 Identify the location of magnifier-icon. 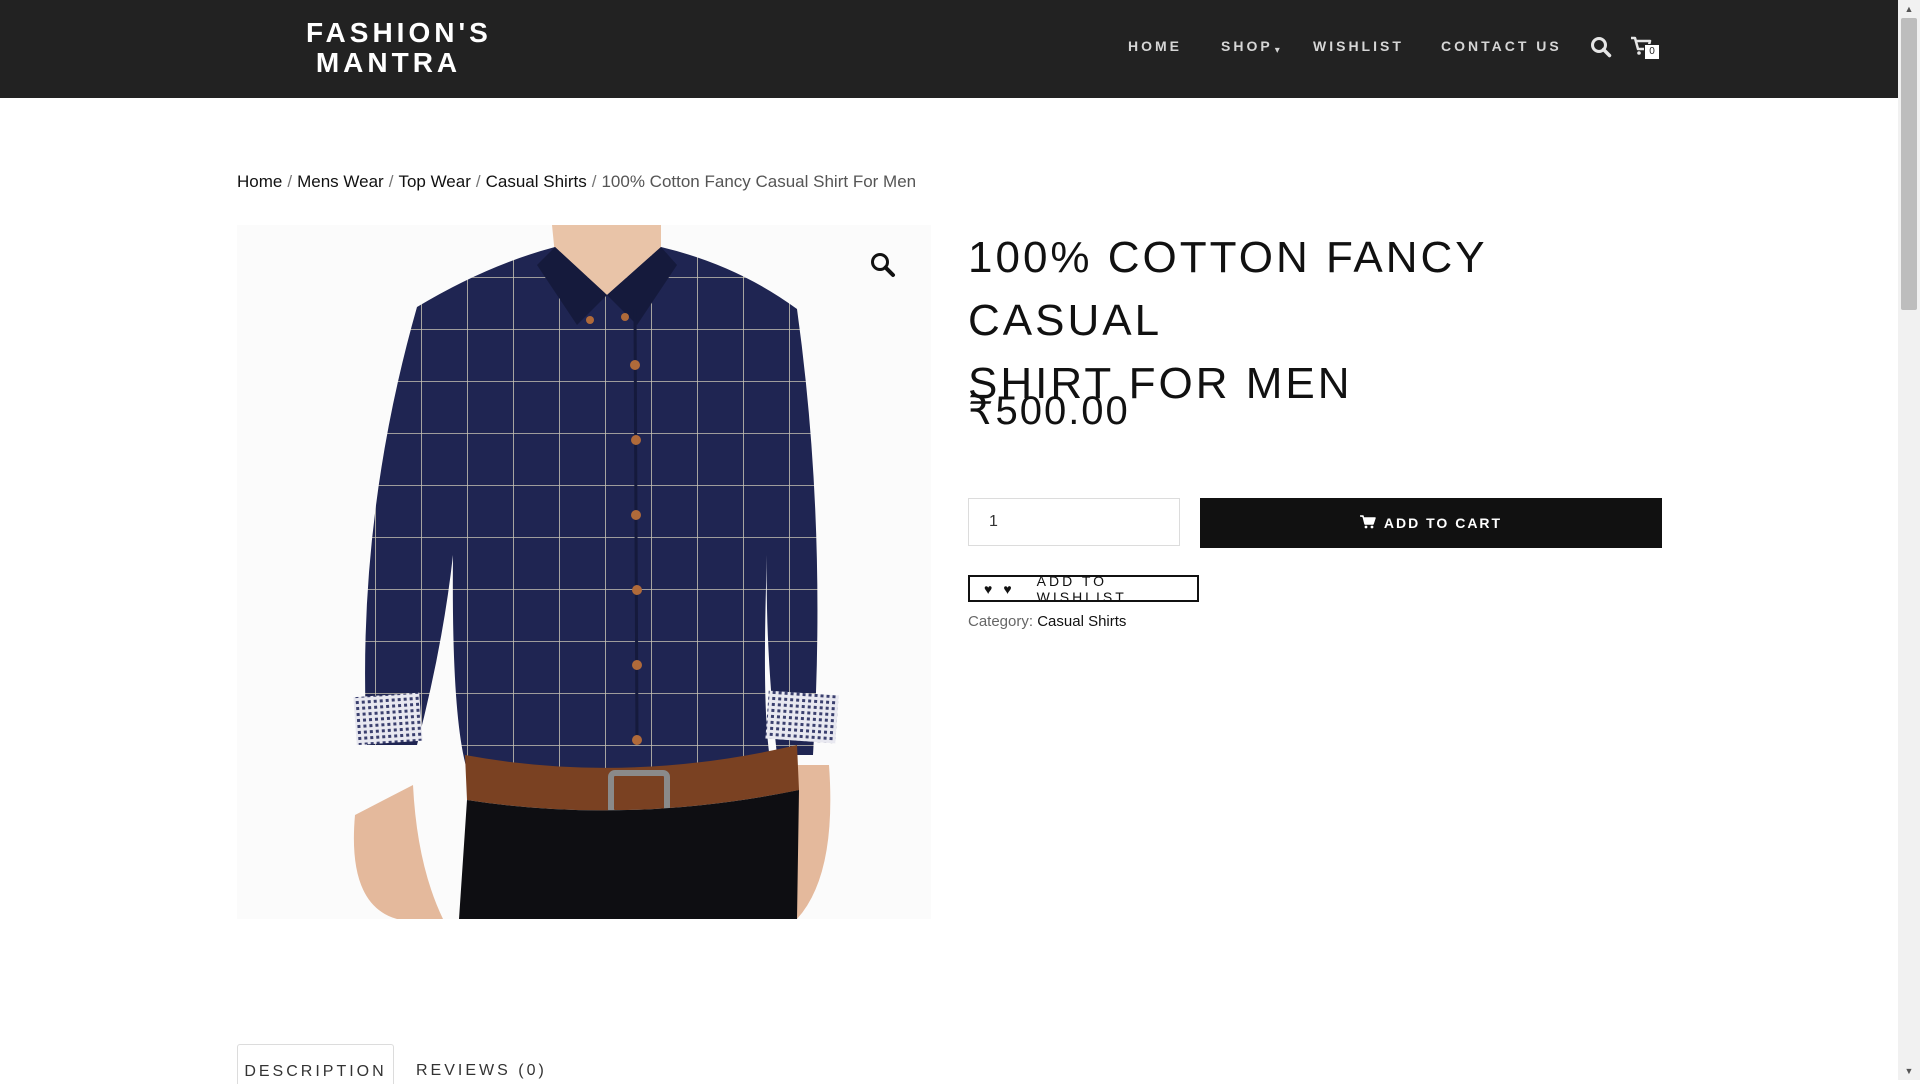
(883, 265).